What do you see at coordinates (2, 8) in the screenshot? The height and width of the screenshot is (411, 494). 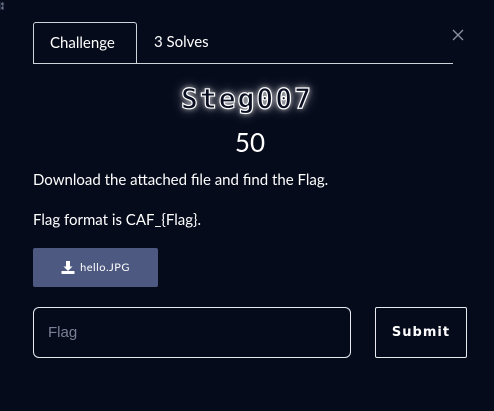 I see `corner-glyph: ⁑` at bounding box center [2, 8].